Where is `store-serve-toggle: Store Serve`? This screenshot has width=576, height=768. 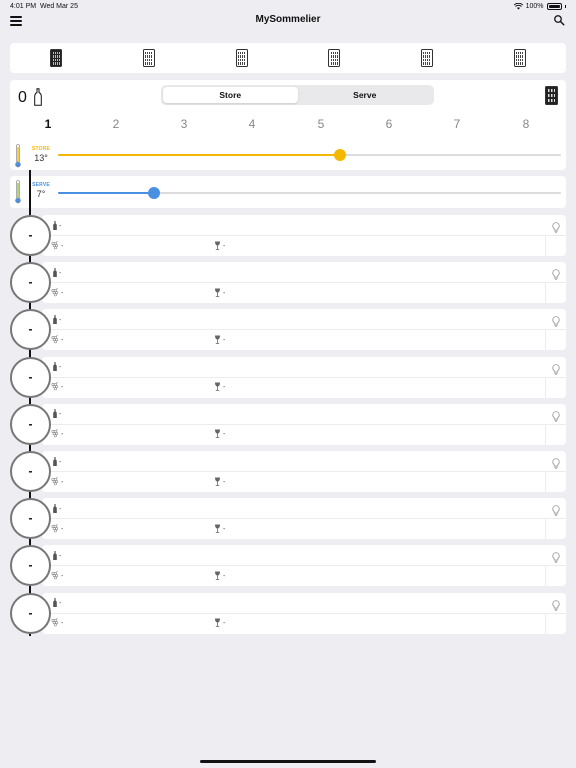
store-serve-toggle: Store Serve is located at coordinates (297, 95).